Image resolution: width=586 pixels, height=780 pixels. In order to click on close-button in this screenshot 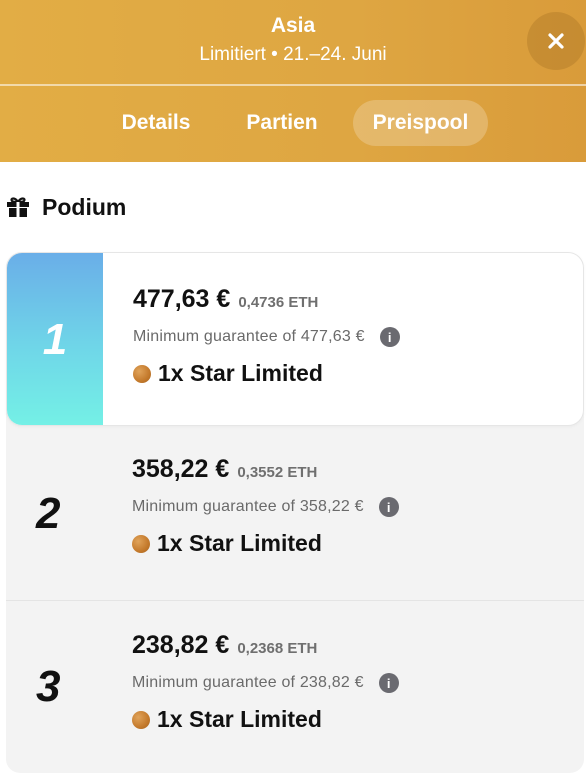, I will do `click(556, 41)`.